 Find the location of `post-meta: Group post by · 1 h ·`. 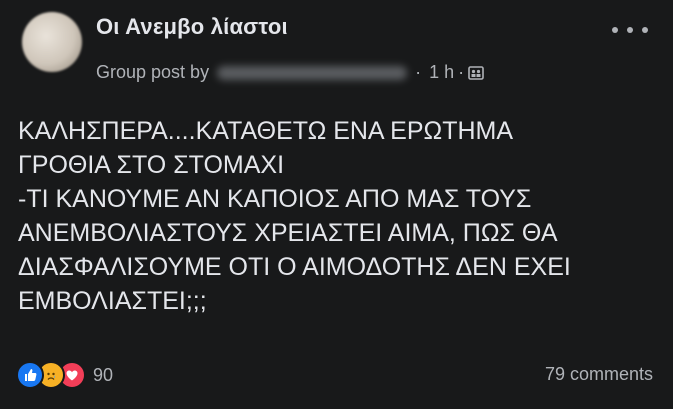

post-meta: Group post by · 1 h · is located at coordinates (290, 72).